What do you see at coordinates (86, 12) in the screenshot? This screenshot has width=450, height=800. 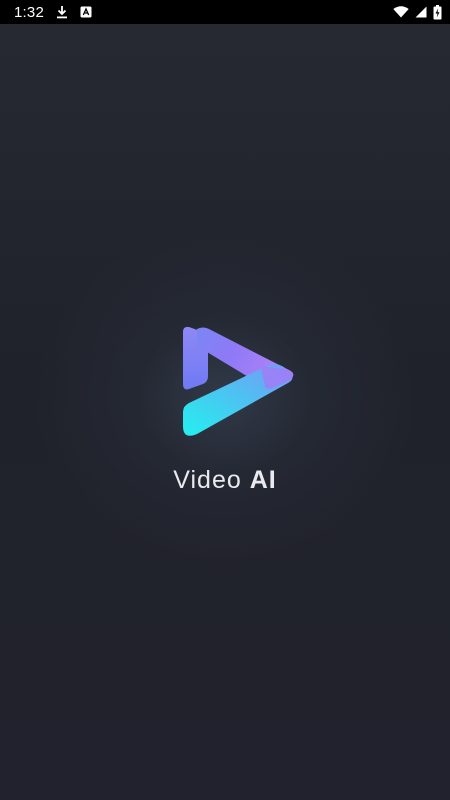 I see `app-notification-icon` at bounding box center [86, 12].